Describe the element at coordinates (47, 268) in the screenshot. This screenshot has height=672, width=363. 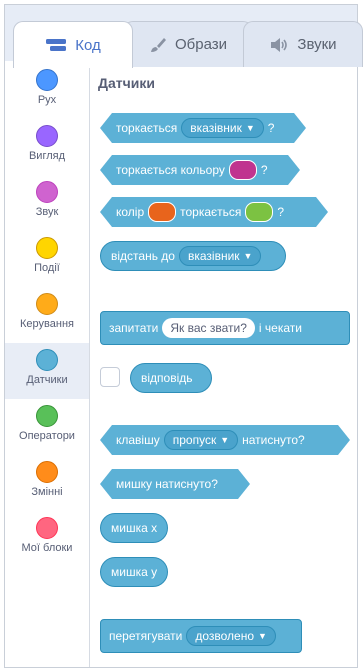
I see `category-label: Події` at that location.